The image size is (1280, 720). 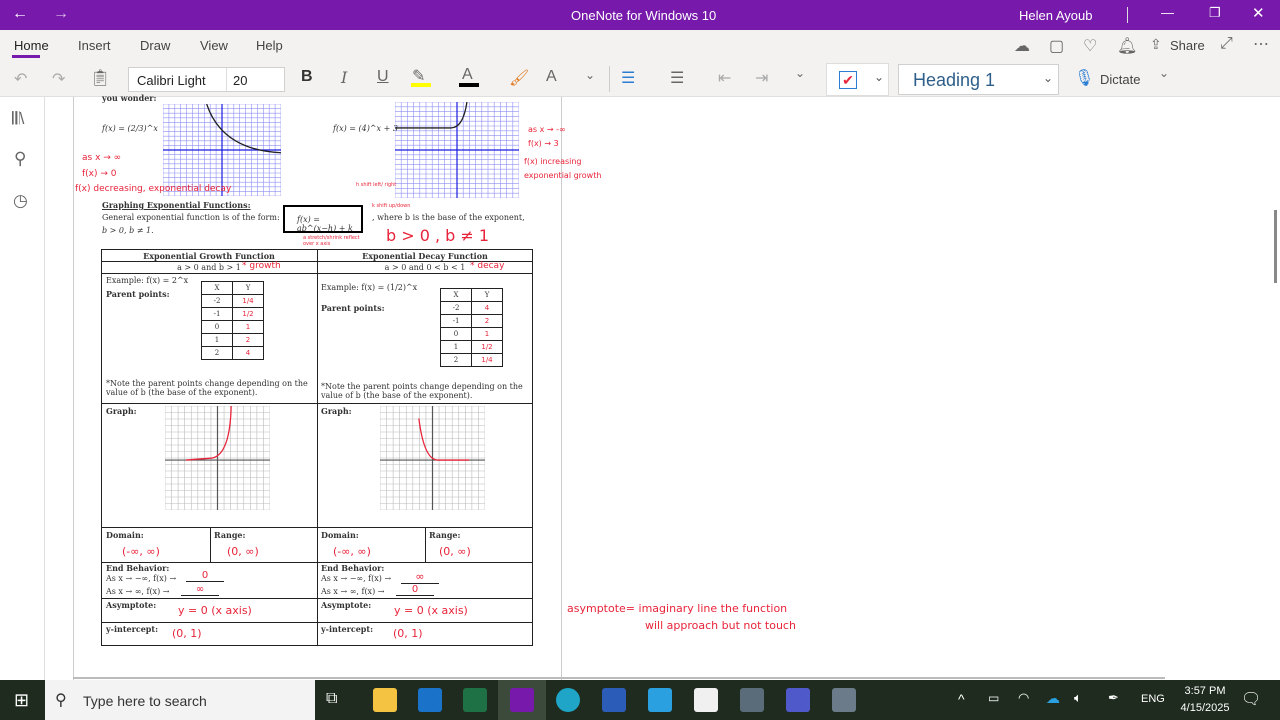 I want to click on growth-title: Exponential Growth Function, so click(x=209, y=256).